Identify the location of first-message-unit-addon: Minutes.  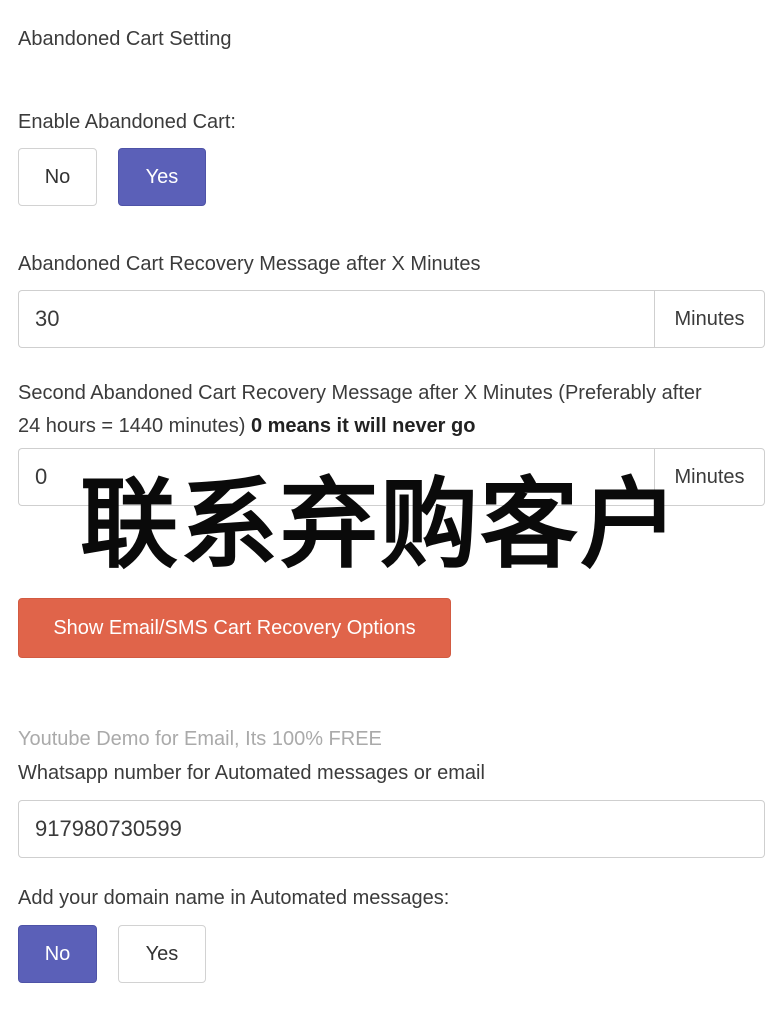
(709, 319).